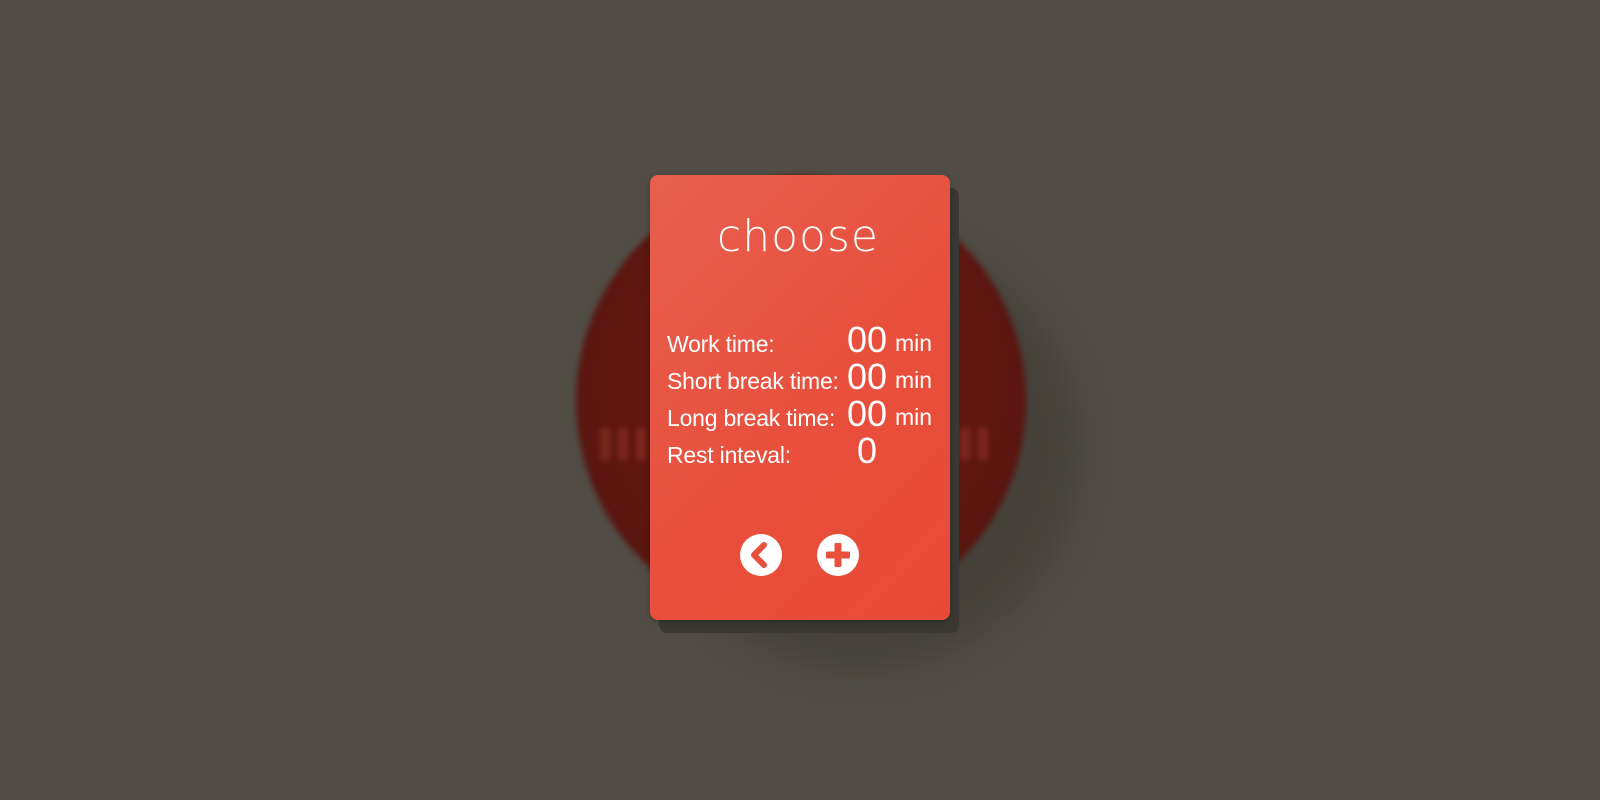  What do you see at coordinates (914, 343) in the screenshot?
I see `work-time-unit: min` at bounding box center [914, 343].